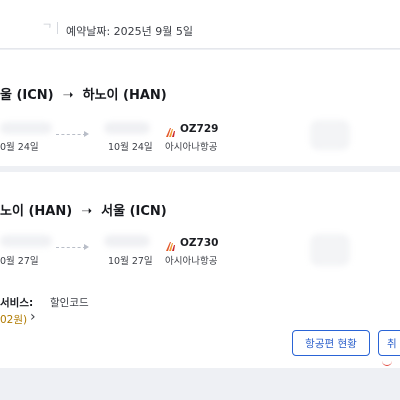 The height and width of the screenshot is (400, 400). I want to click on outbound-dep-date: 0월 24일, so click(19, 147).